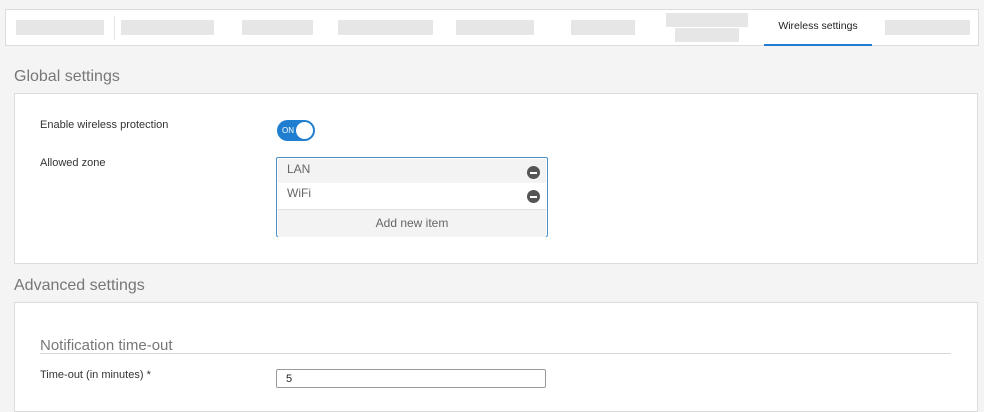 The height and width of the screenshot is (412, 984). I want to click on zone-item-label: LAN, so click(299, 169).